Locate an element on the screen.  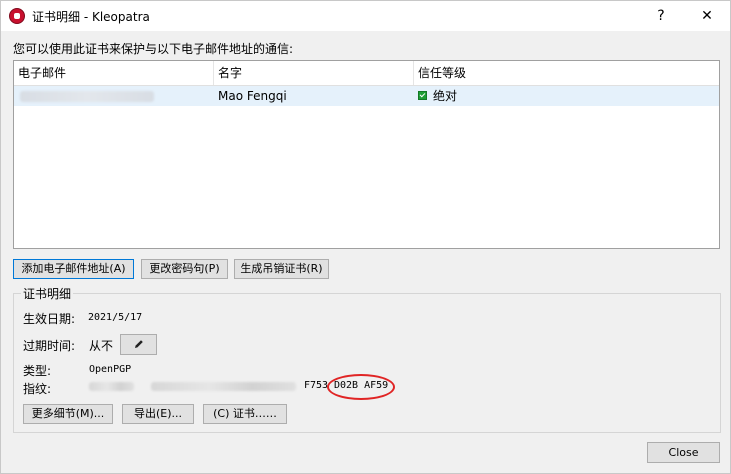
intro-text: 您可以使用此证书来保护与以下电子邮件地址的通信: is located at coordinates (153, 49).